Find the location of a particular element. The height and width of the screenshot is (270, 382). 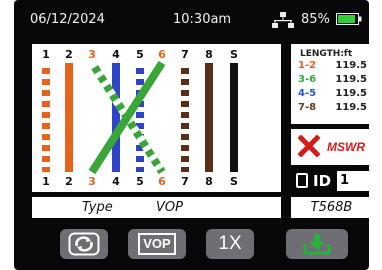

battery-percent: 85% is located at coordinates (315, 19).